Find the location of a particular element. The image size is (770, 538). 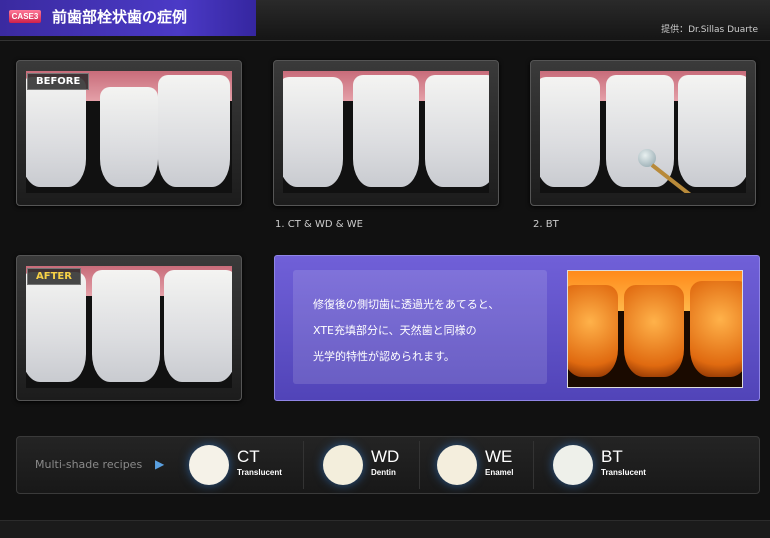

shade-code: CT is located at coordinates (248, 456).